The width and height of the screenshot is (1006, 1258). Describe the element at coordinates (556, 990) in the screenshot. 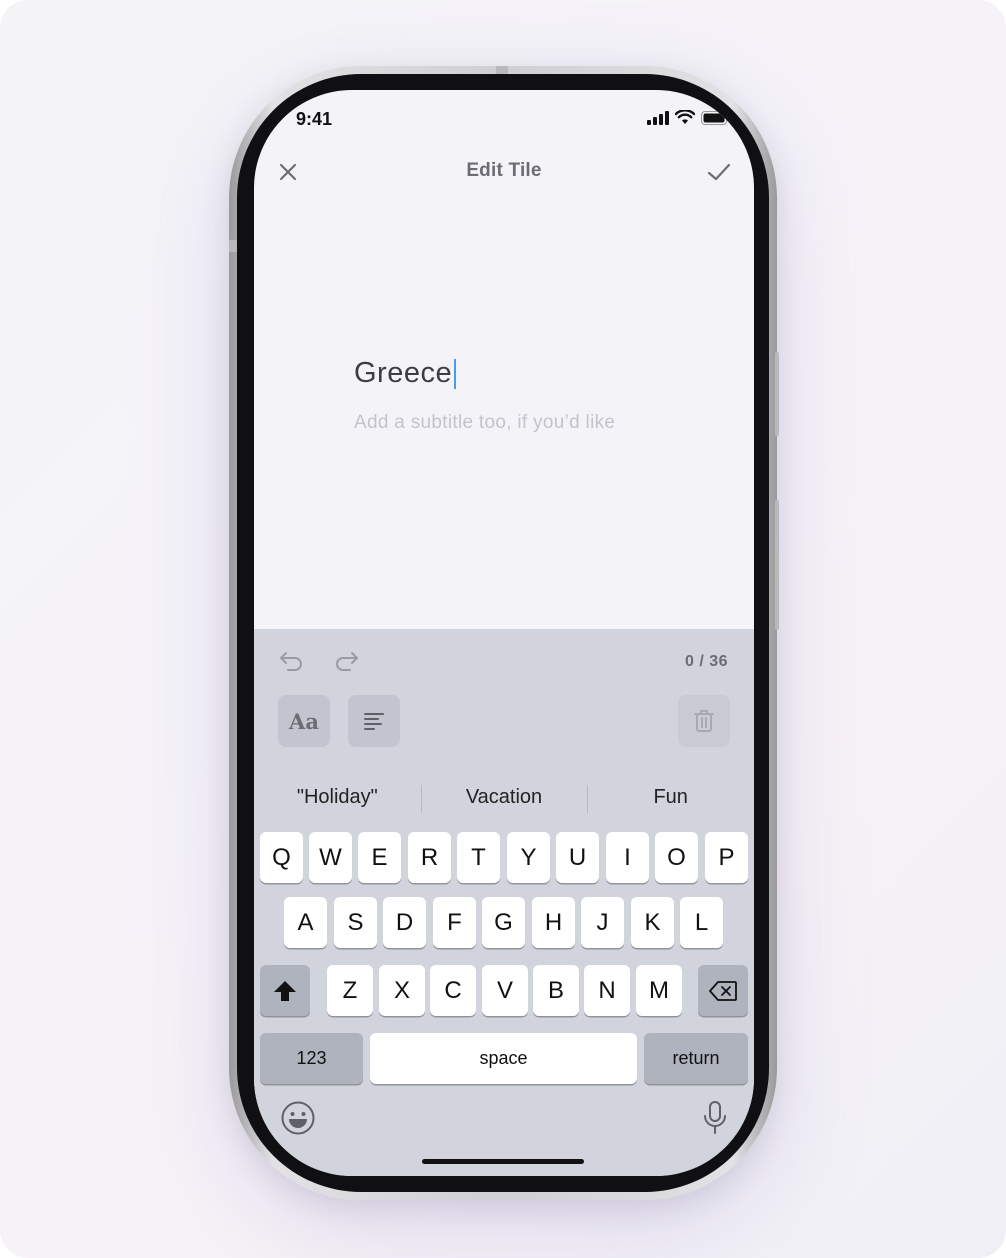

I see `key-b: B` at that location.